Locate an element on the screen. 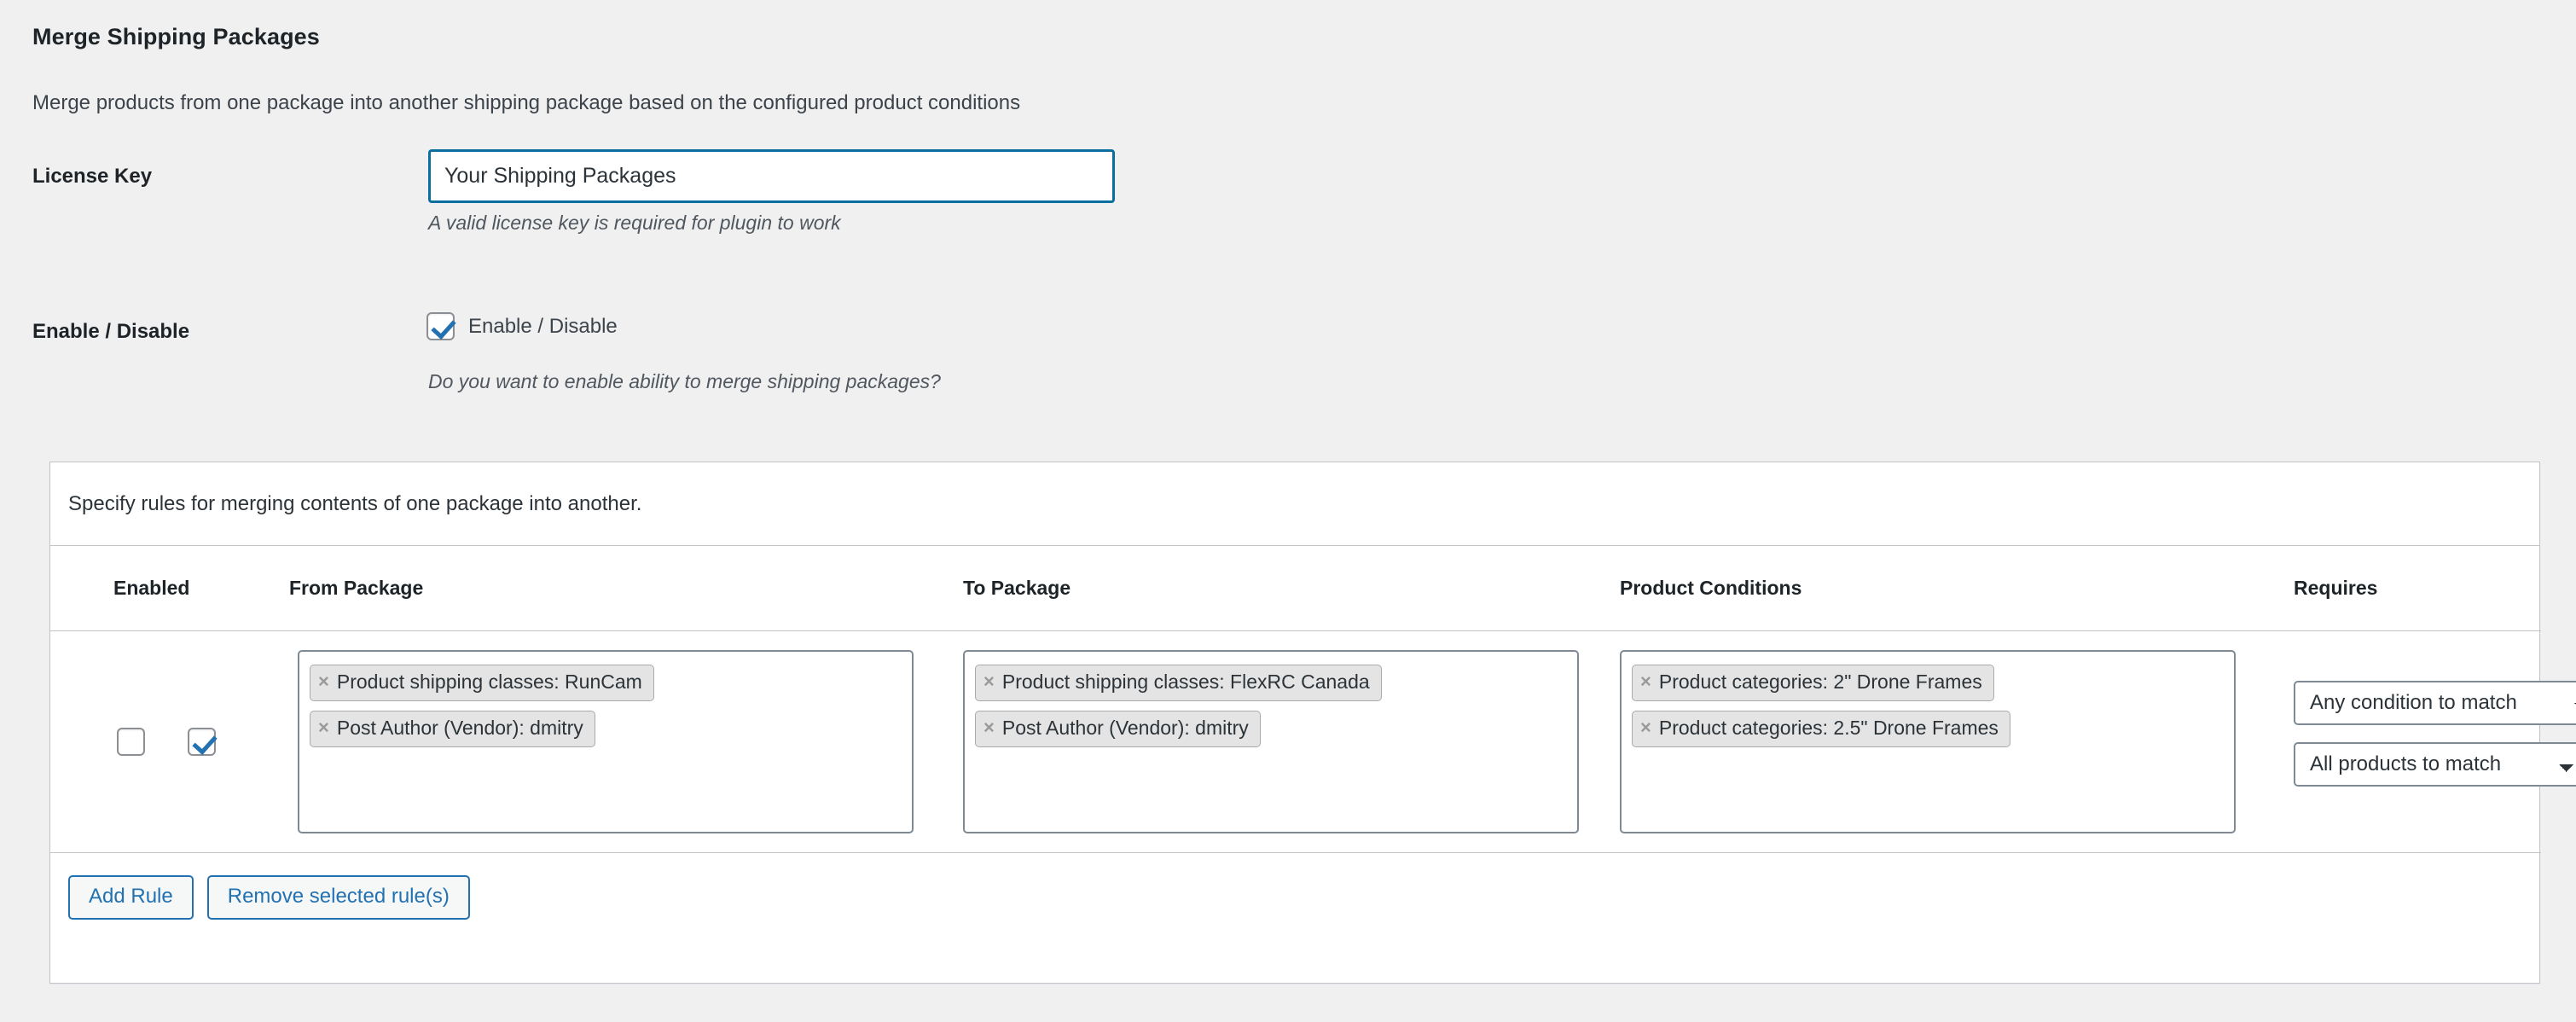  column-header-enabled: Enabled is located at coordinates (169, 588).